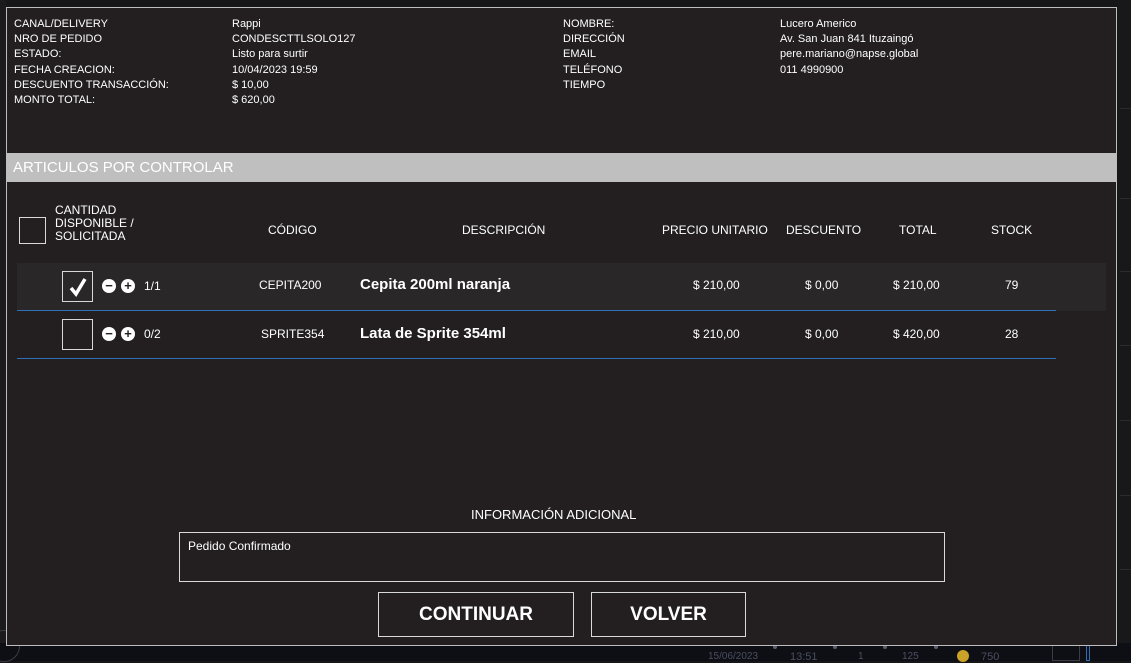 The width and height of the screenshot is (1131, 663). What do you see at coordinates (152, 286) in the screenshot?
I see `row-quantity: 1/1` at bounding box center [152, 286].